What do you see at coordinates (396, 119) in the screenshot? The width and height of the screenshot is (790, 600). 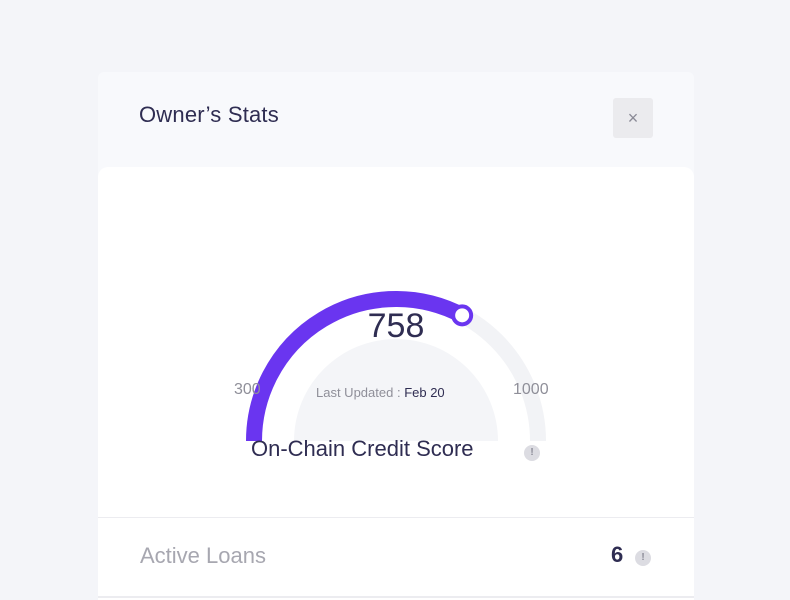 I see `modal-header: Owner’s Stats ×` at bounding box center [396, 119].